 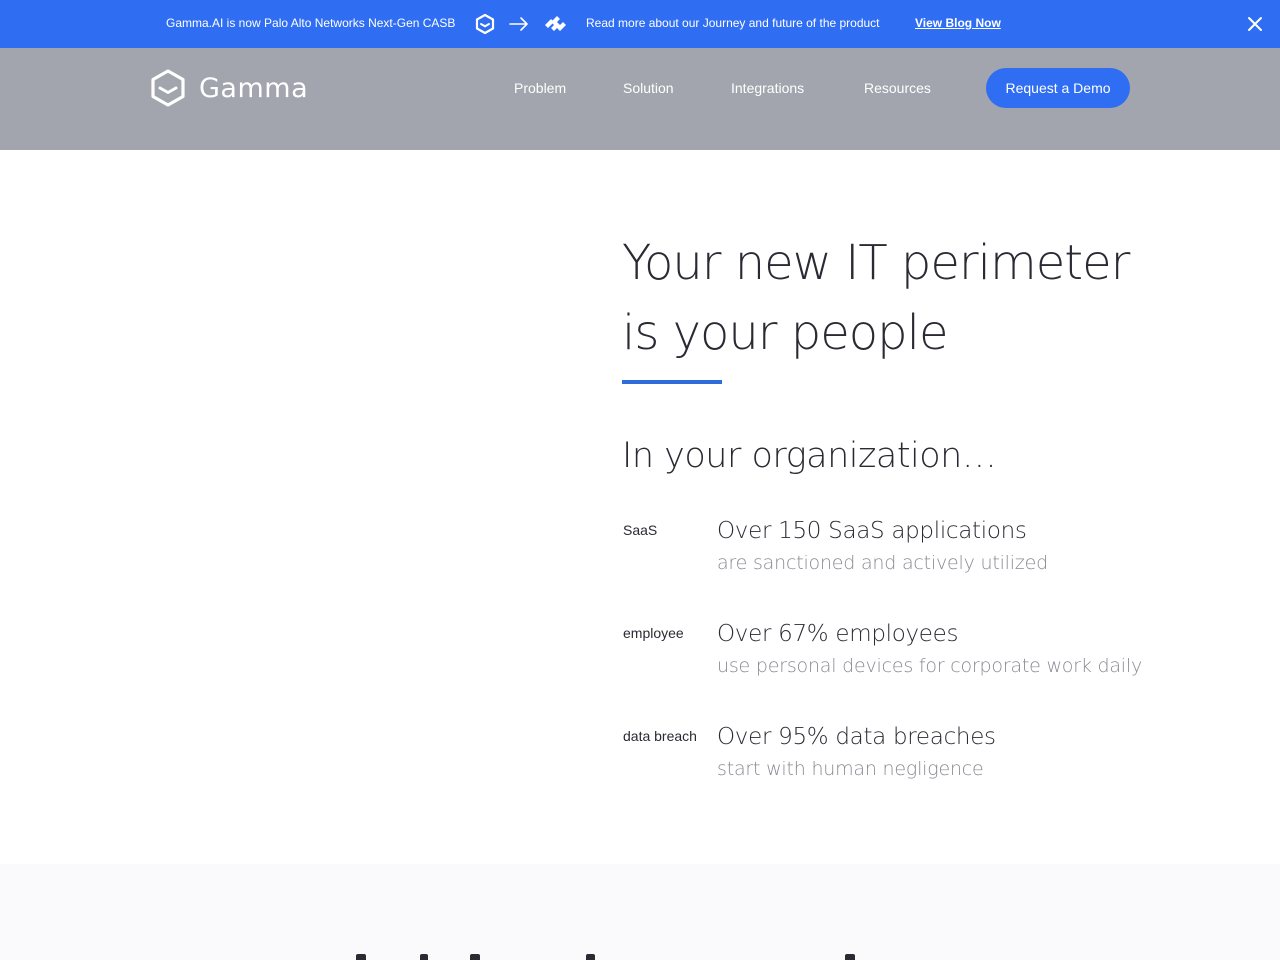 I want to click on saas-image: SaaS, so click(x=640, y=530).